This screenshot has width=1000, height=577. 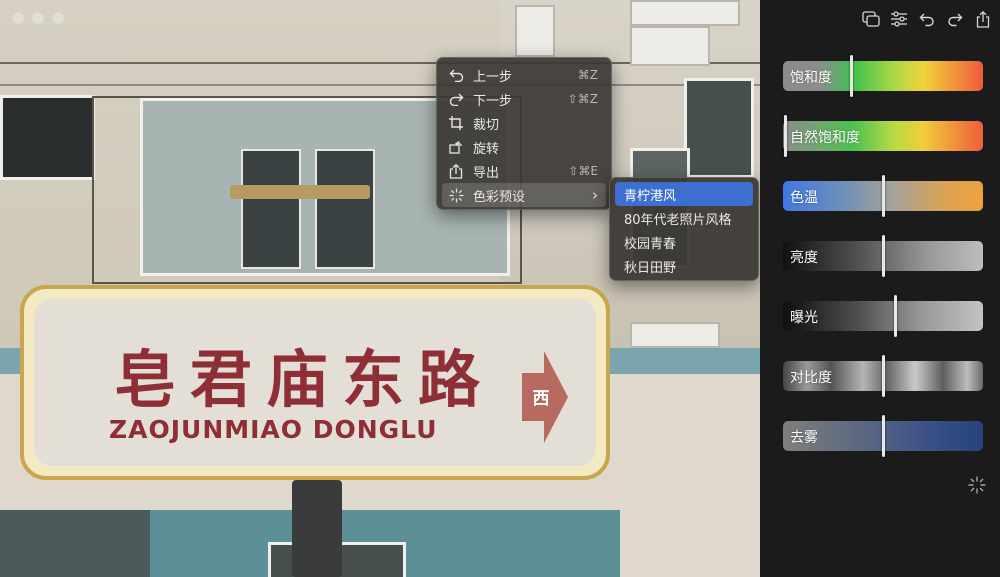 What do you see at coordinates (595, 195) in the screenshot?
I see `chevron-right-icon: ›` at bounding box center [595, 195].